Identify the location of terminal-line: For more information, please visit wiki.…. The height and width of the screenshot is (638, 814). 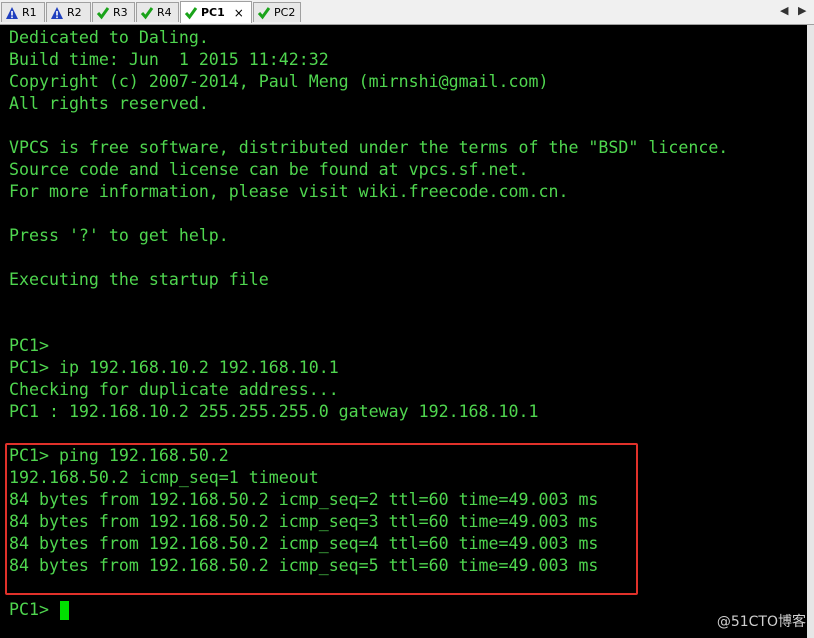
(289, 191).